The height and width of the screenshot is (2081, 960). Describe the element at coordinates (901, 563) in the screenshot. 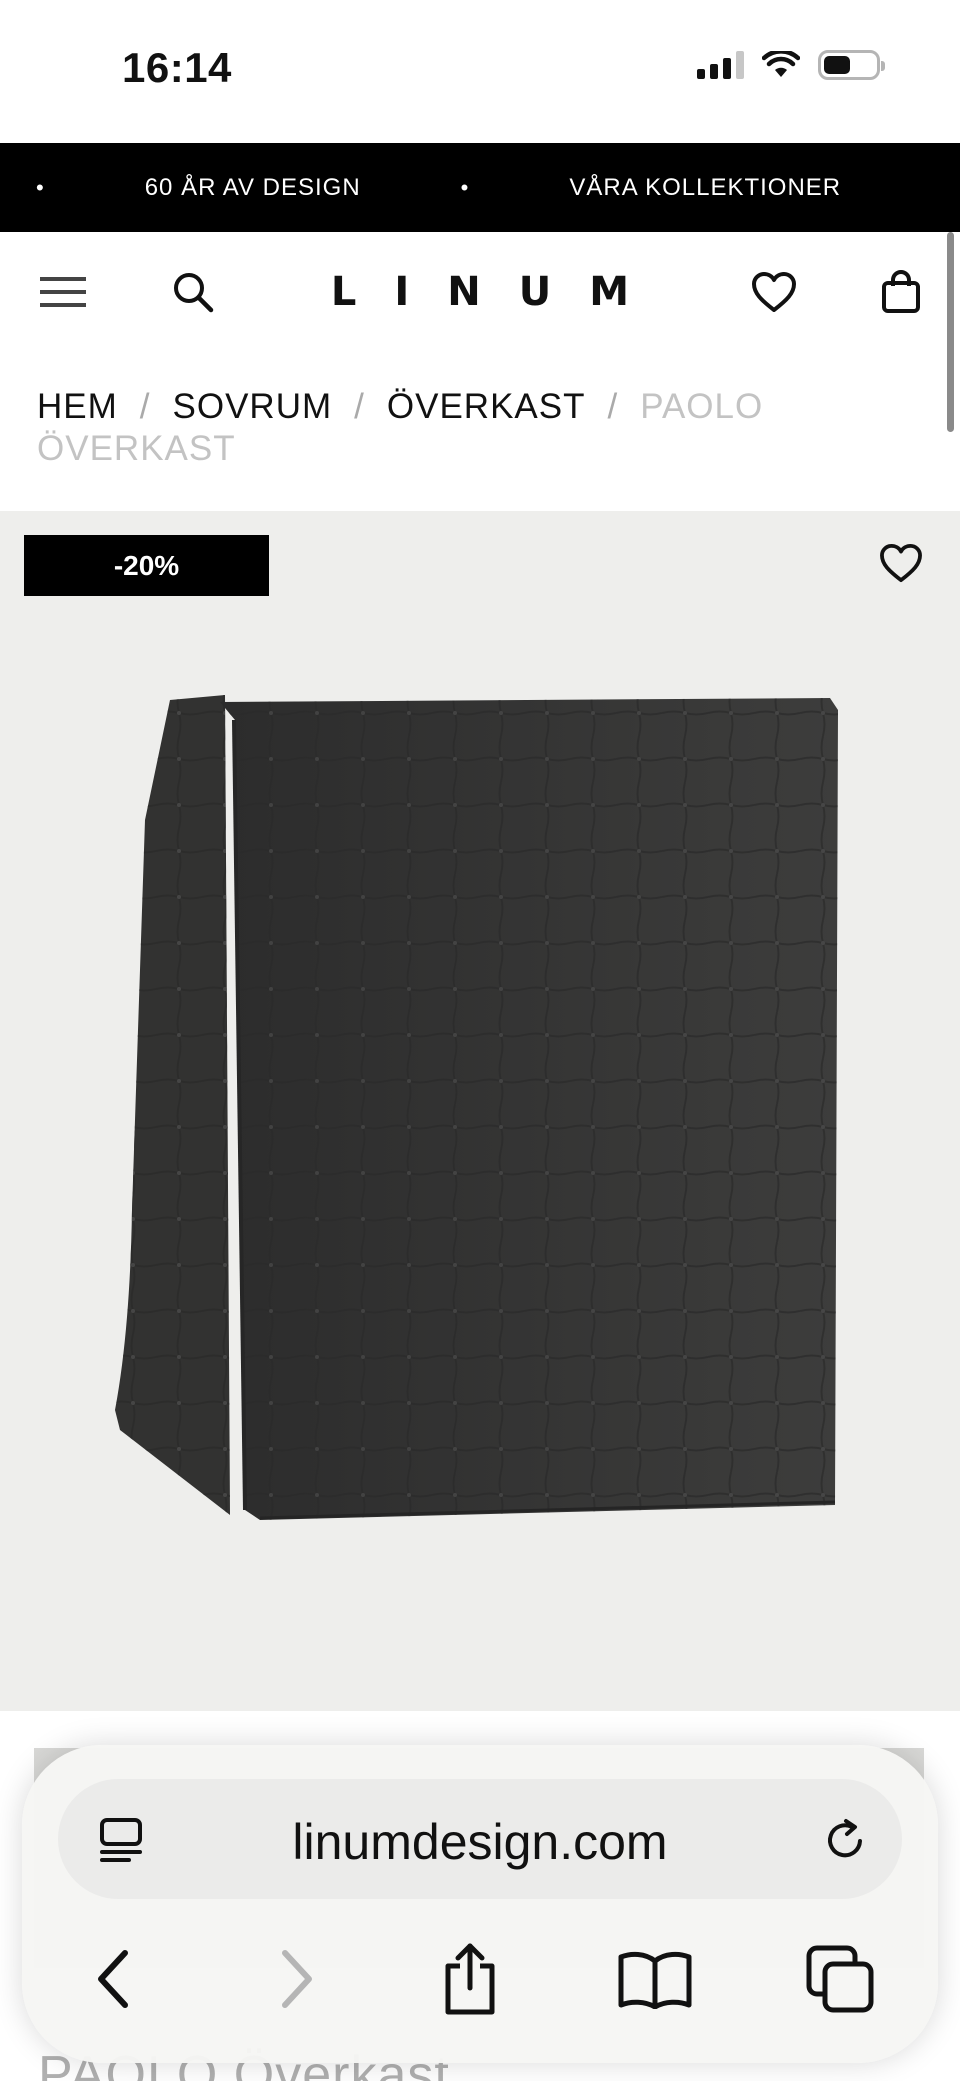

I see `add-to-wishlist-heart-icon` at that location.